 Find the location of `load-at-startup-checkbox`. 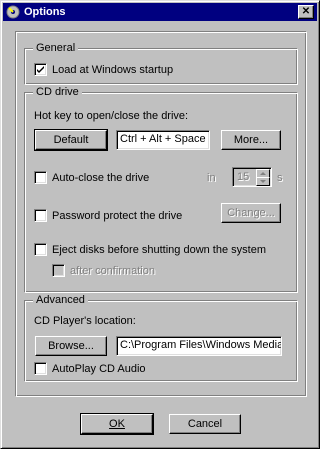

load-at-startup-checkbox is located at coordinates (40, 69).